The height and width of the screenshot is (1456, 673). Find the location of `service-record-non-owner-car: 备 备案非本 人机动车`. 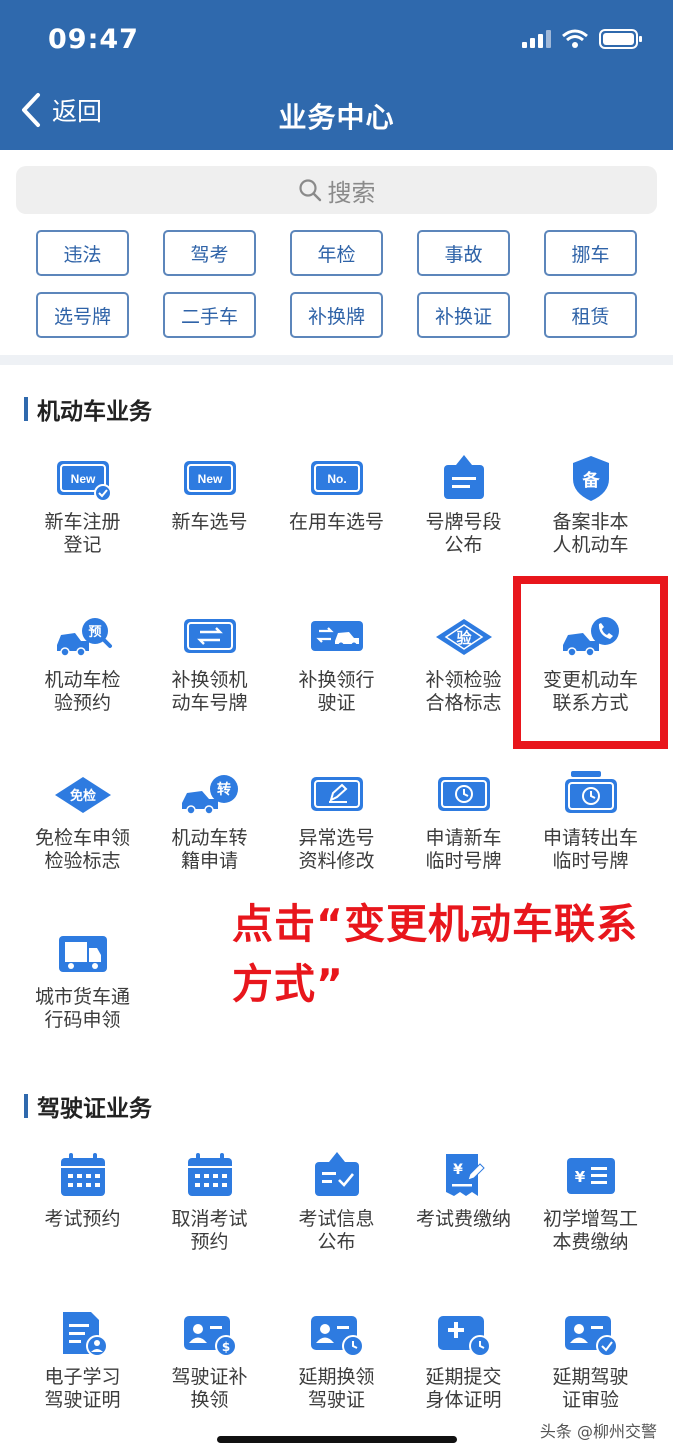

service-record-non-owner-car: 备 备案非本 人机动车 is located at coordinates (590, 505).